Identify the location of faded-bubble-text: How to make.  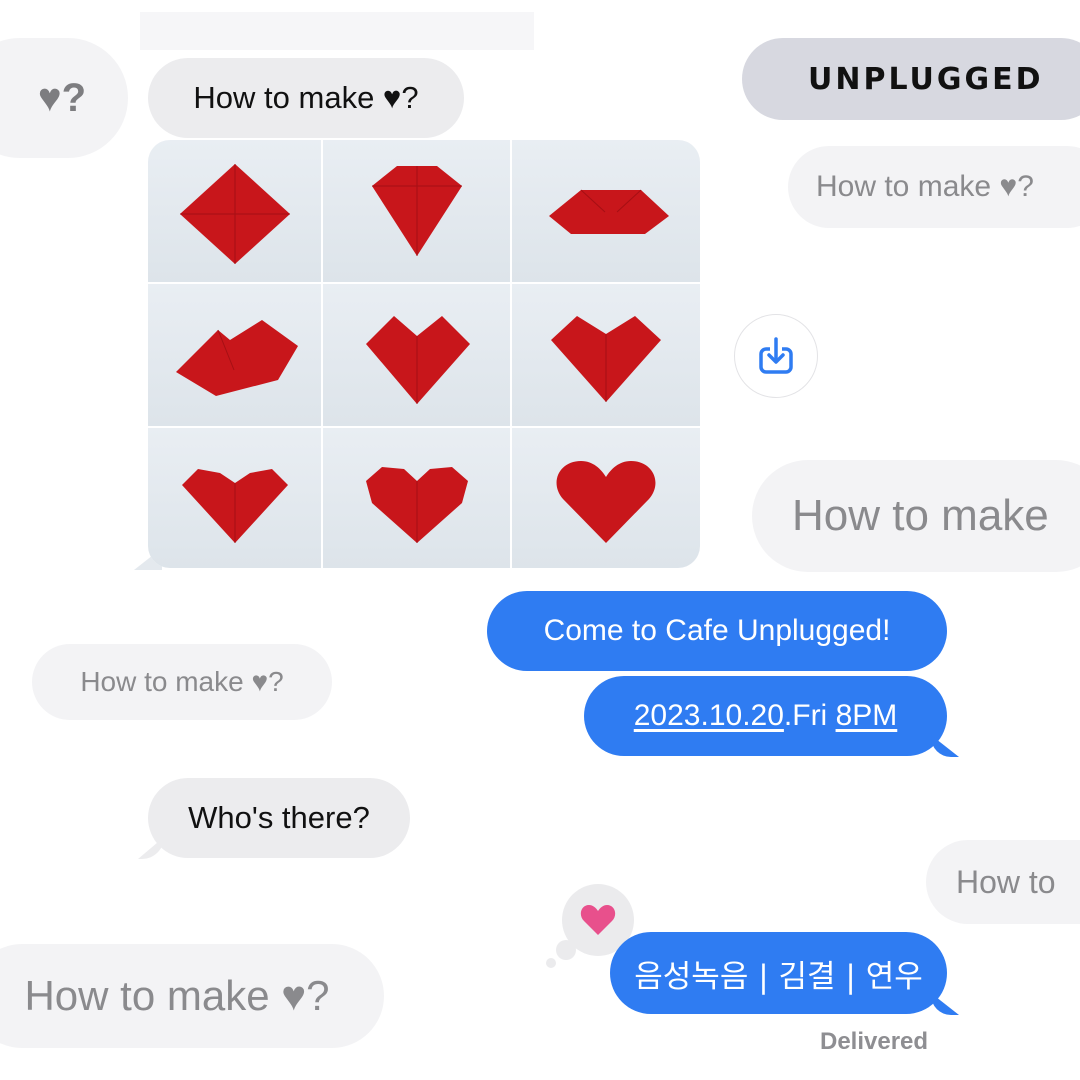
(920, 515).